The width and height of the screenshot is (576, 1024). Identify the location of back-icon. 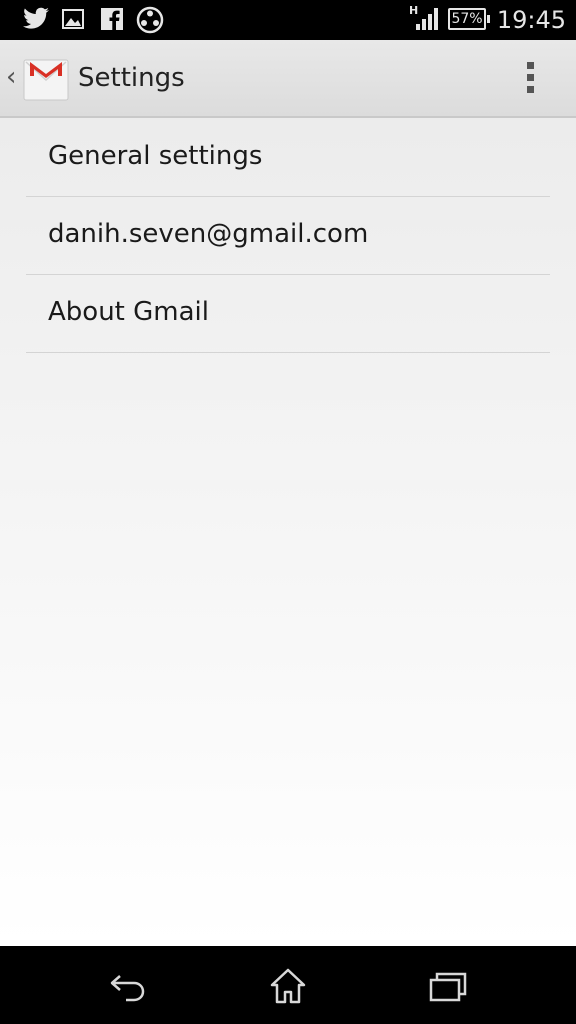
(128, 986).